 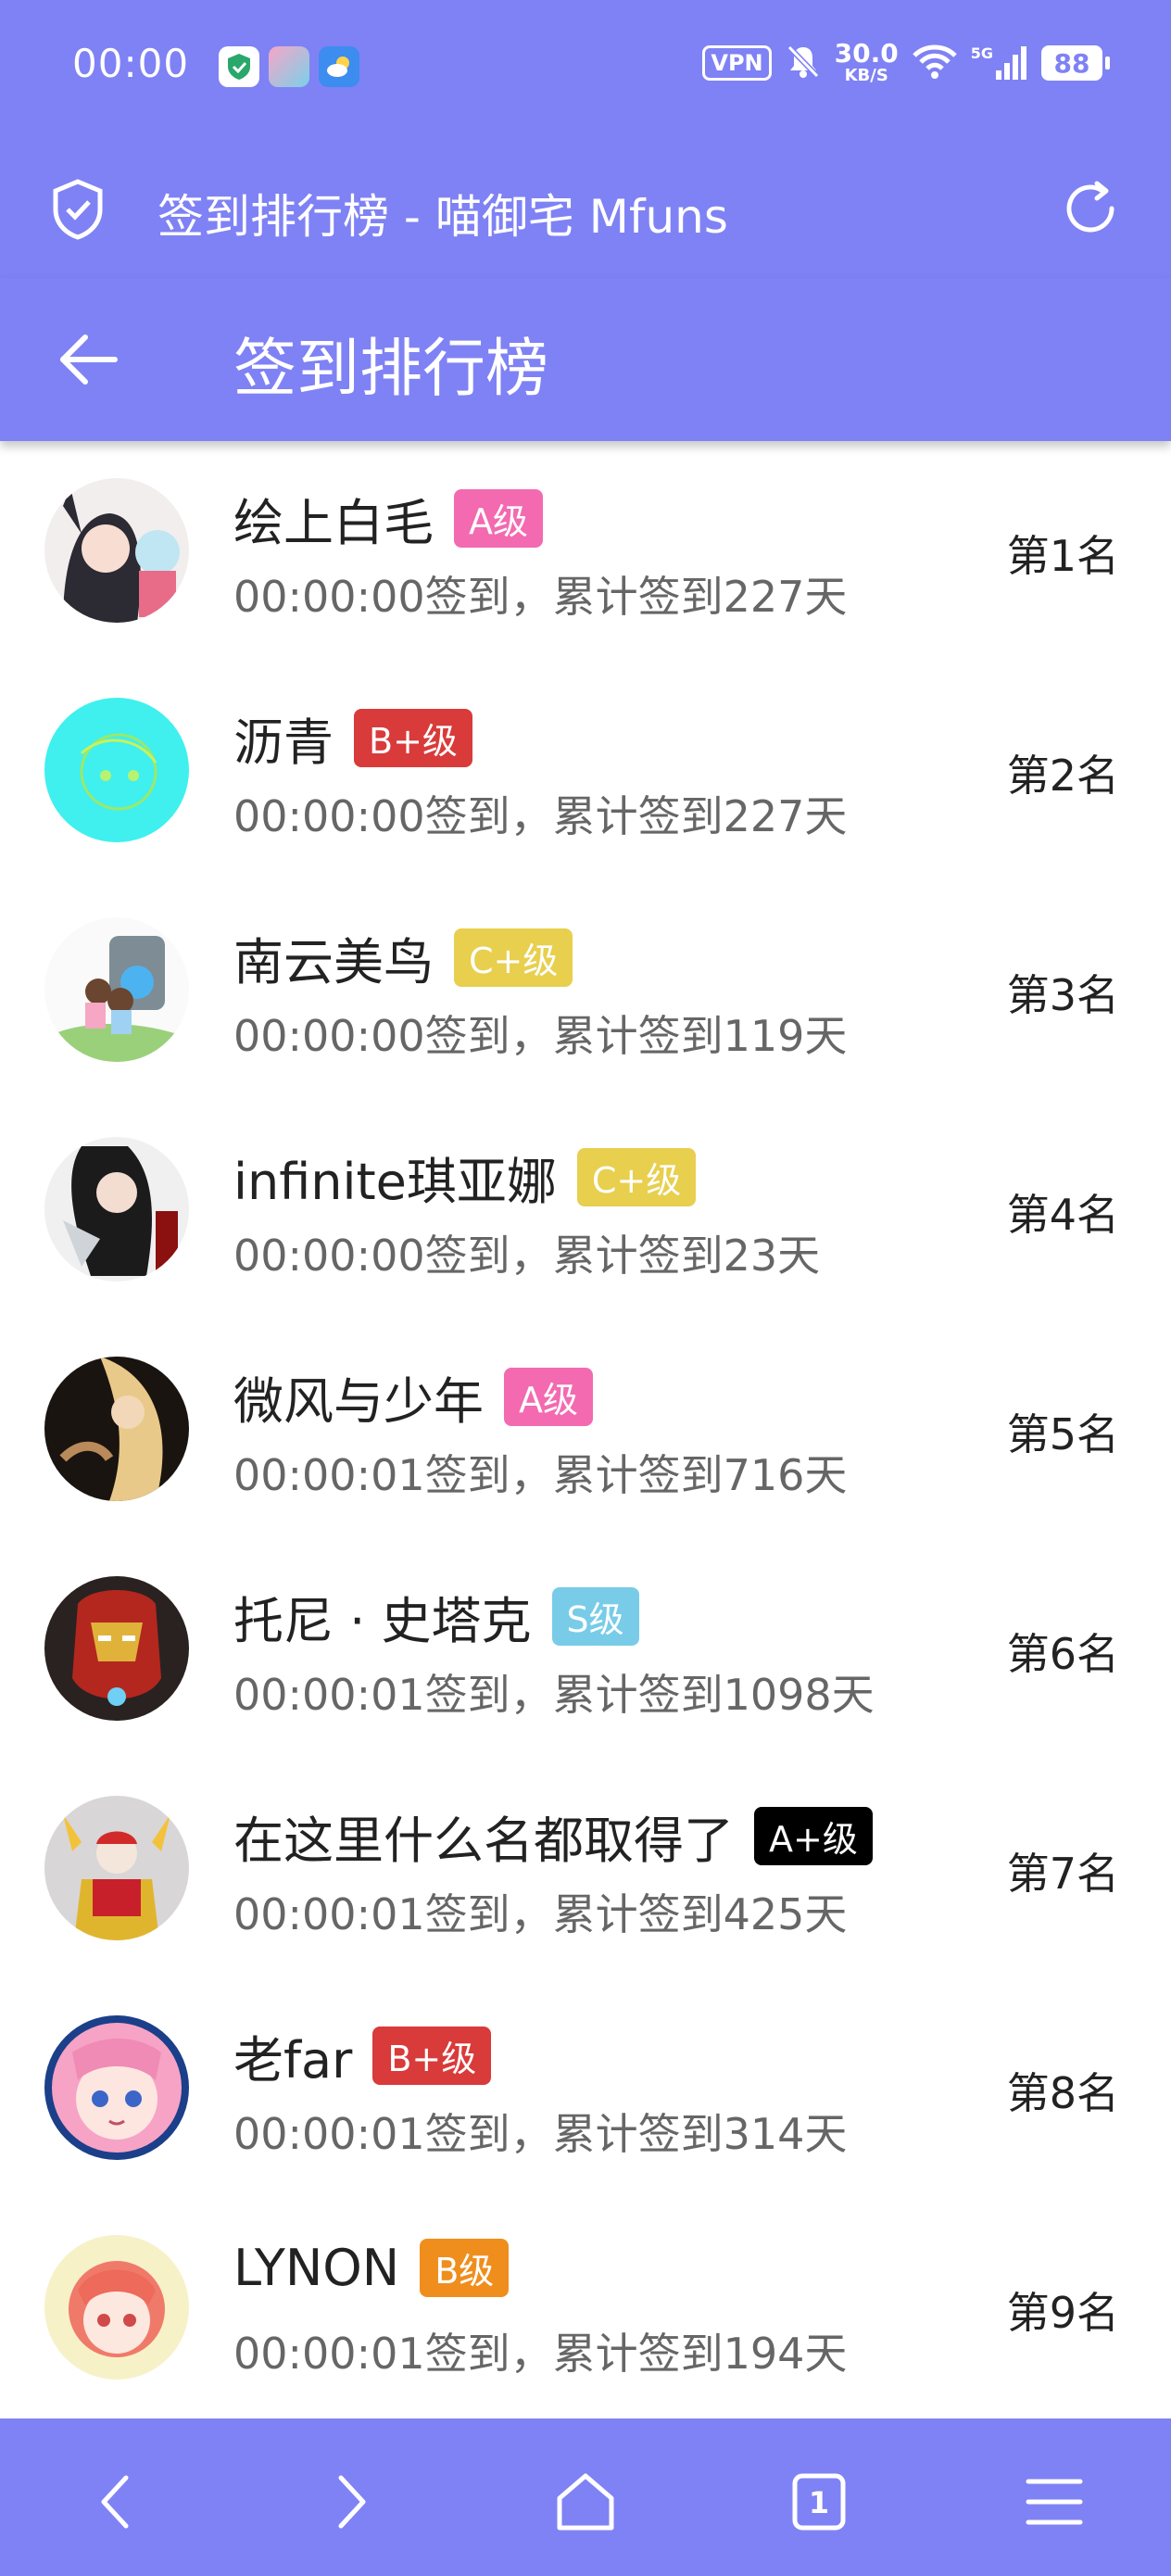 I want to click on user-name: 沥青, so click(x=284, y=738).